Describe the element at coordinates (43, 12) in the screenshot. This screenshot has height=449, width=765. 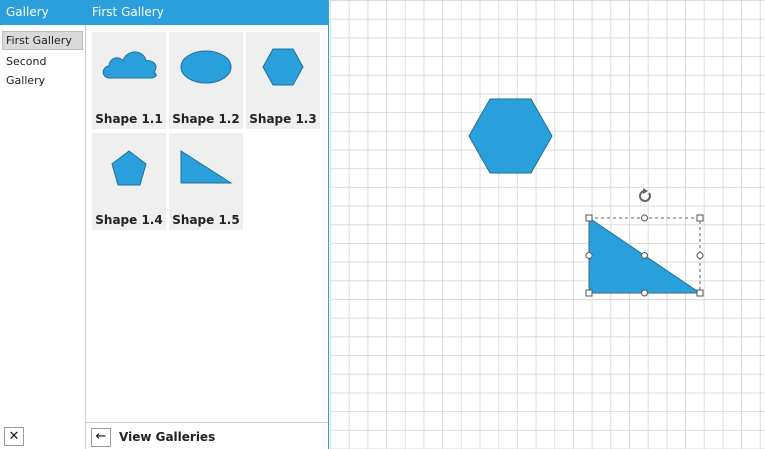
I see `gallery-list-header: Gallery` at that location.